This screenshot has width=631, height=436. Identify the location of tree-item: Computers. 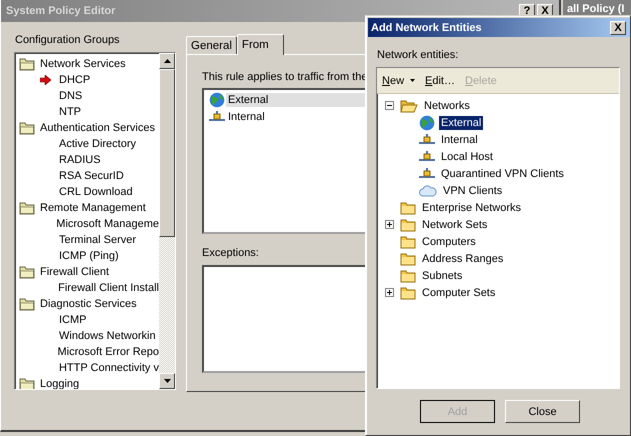
(449, 241).